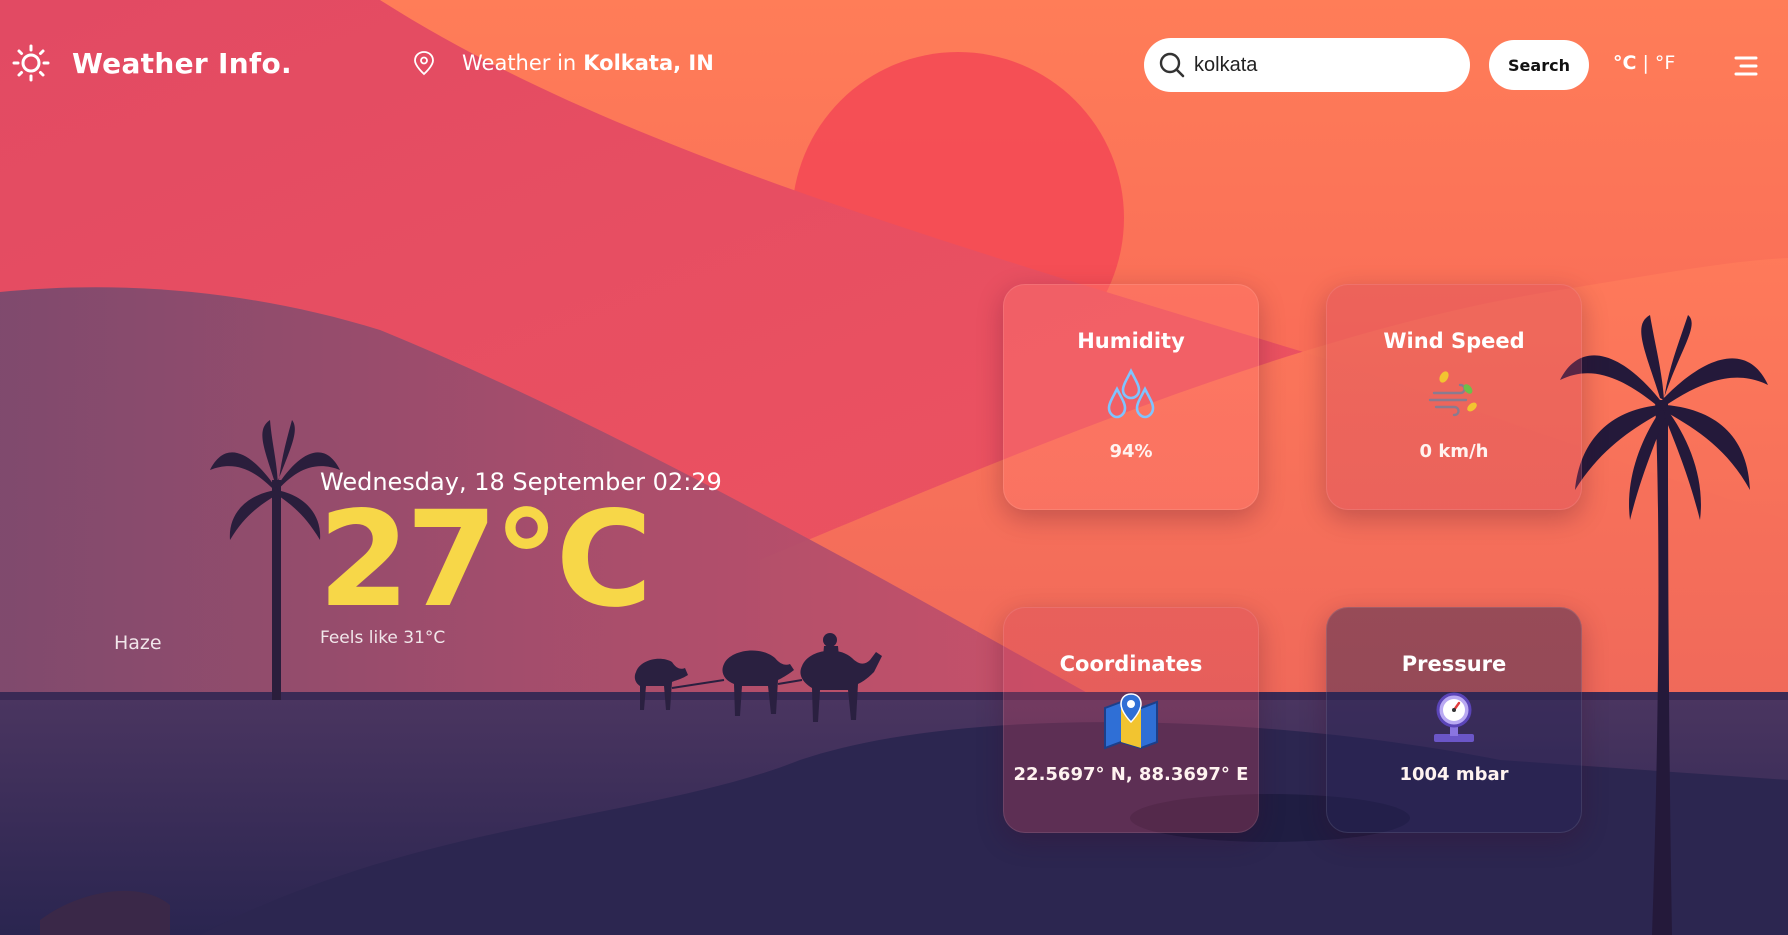  What do you see at coordinates (1131, 664) in the screenshot?
I see `coordinates-title: Coordinates` at bounding box center [1131, 664].